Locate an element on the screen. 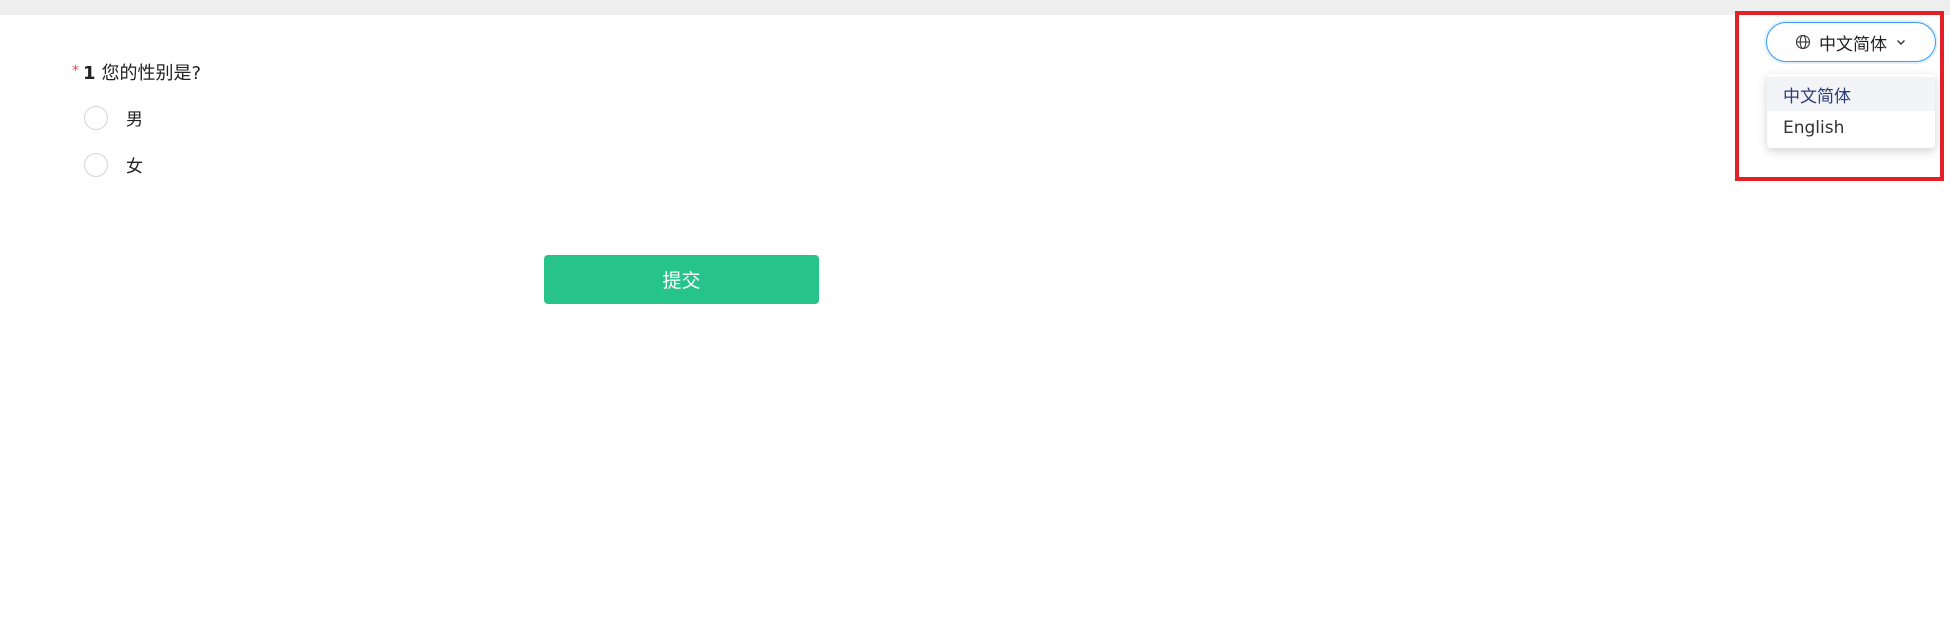 The width and height of the screenshot is (1950, 617). language-dropdown-menu: 中文简体 English is located at coordinates (1851, 111).